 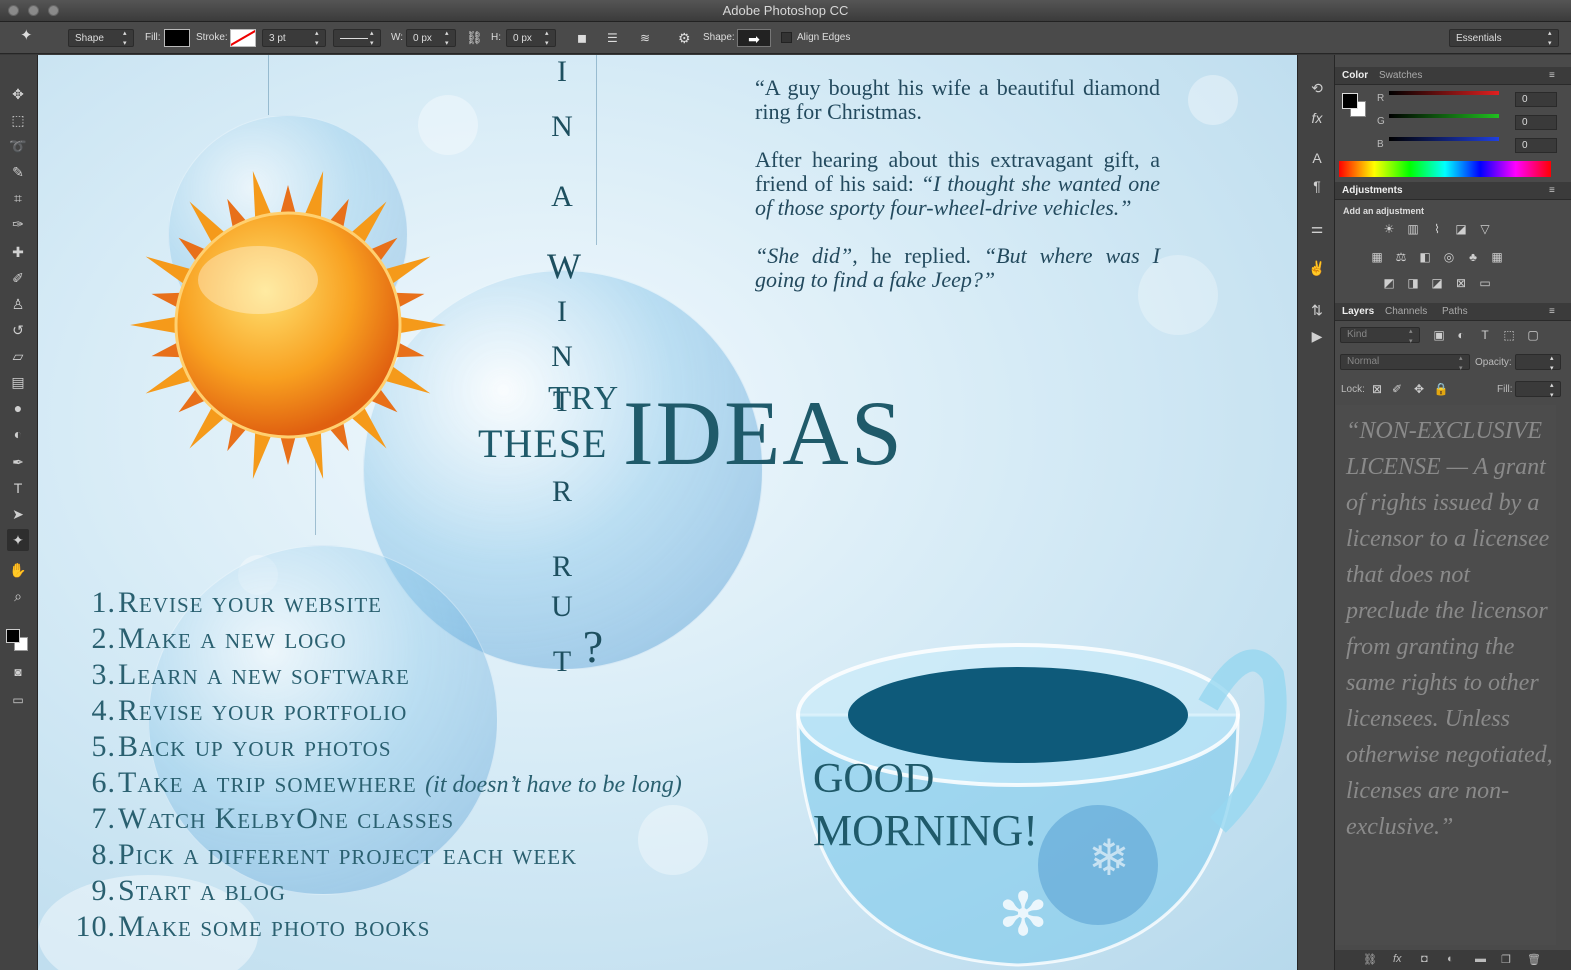 I want to click on workspace-select: Essentials, so click(x=1504, y=39).